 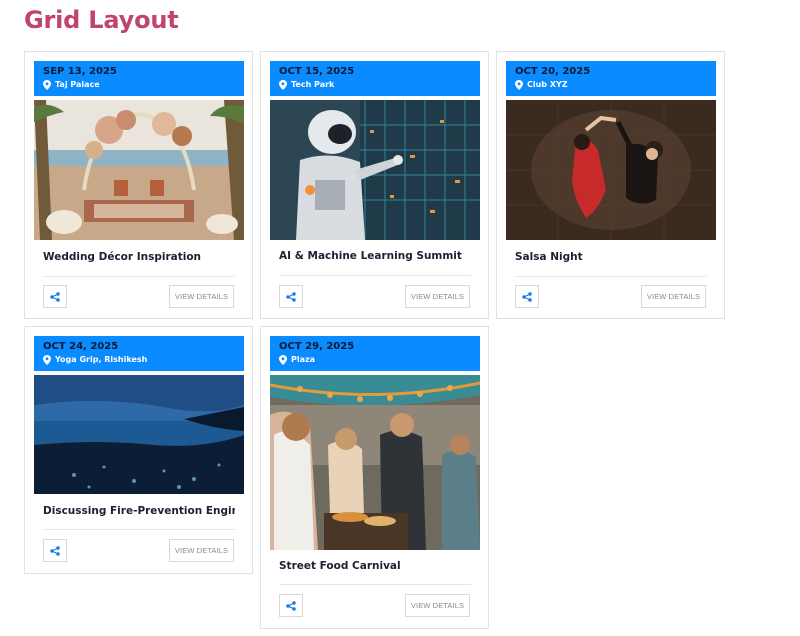 I want to click on event-date: OCT 20, 2025, so click(x=553, y=71).